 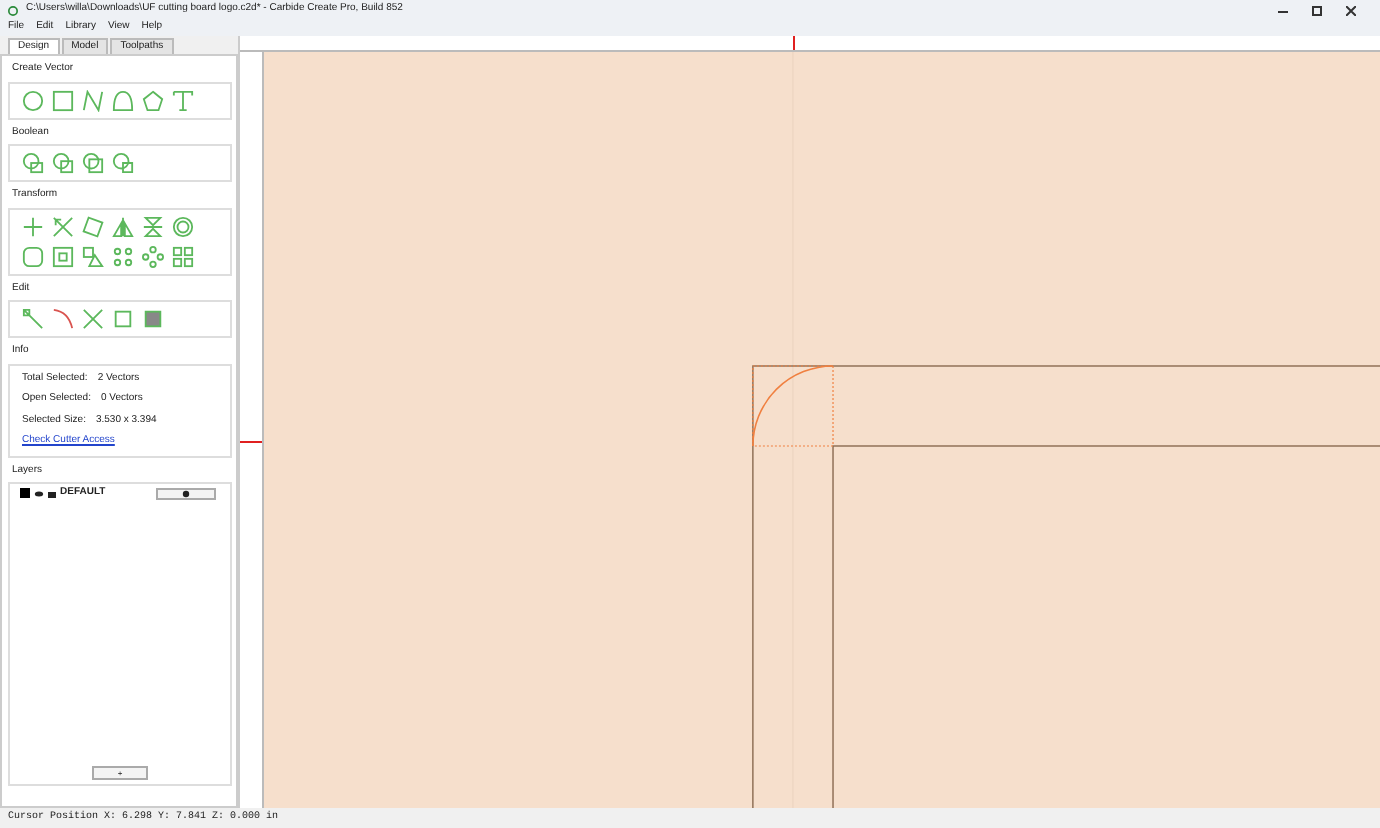 What do you see at coordinates (33, 256) in the screenshot?
I see `round-square-icon` at bounding box center [33, 256].